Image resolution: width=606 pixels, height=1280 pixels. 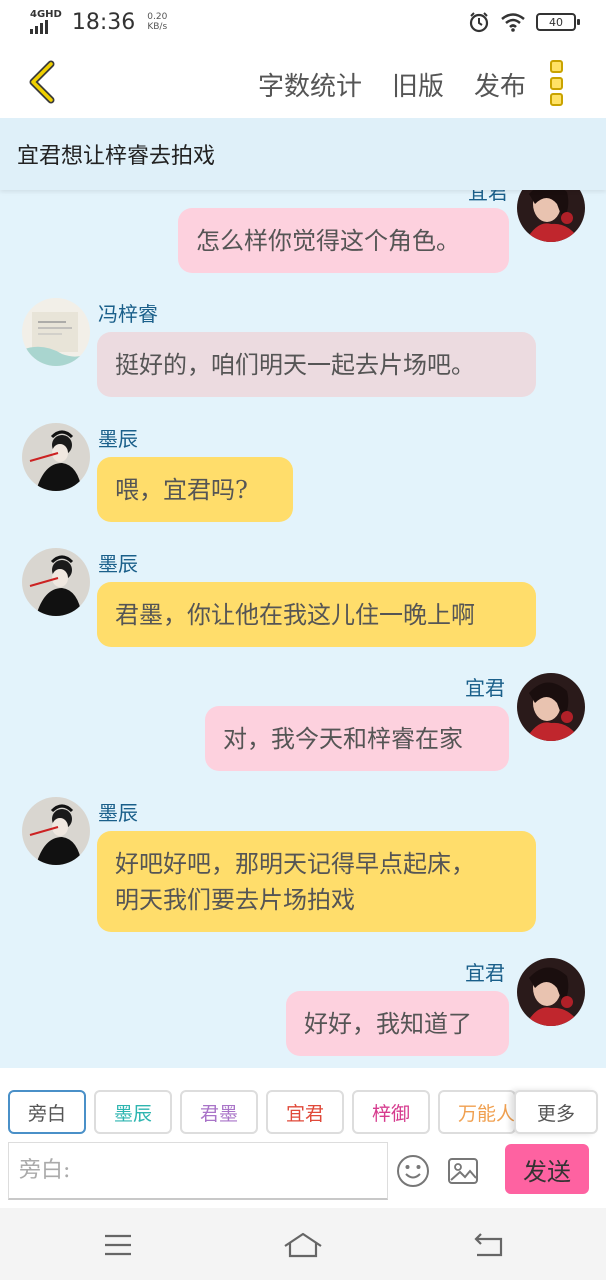 I want to click on emoji-icon, so click(x=413, y=1171).